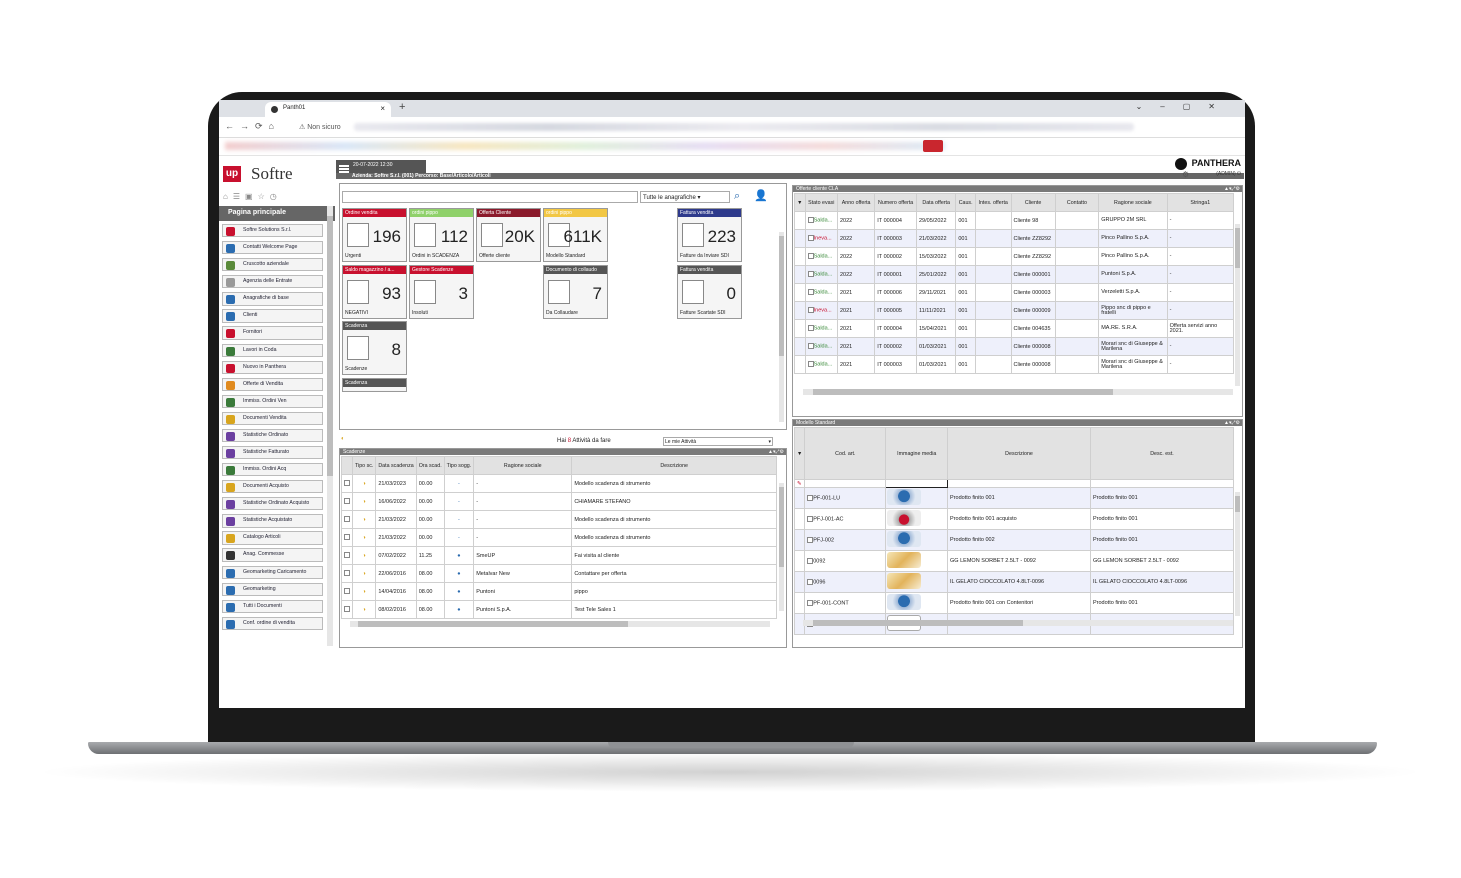  I want to click on bookmark-red-icon, so click(933, 146).